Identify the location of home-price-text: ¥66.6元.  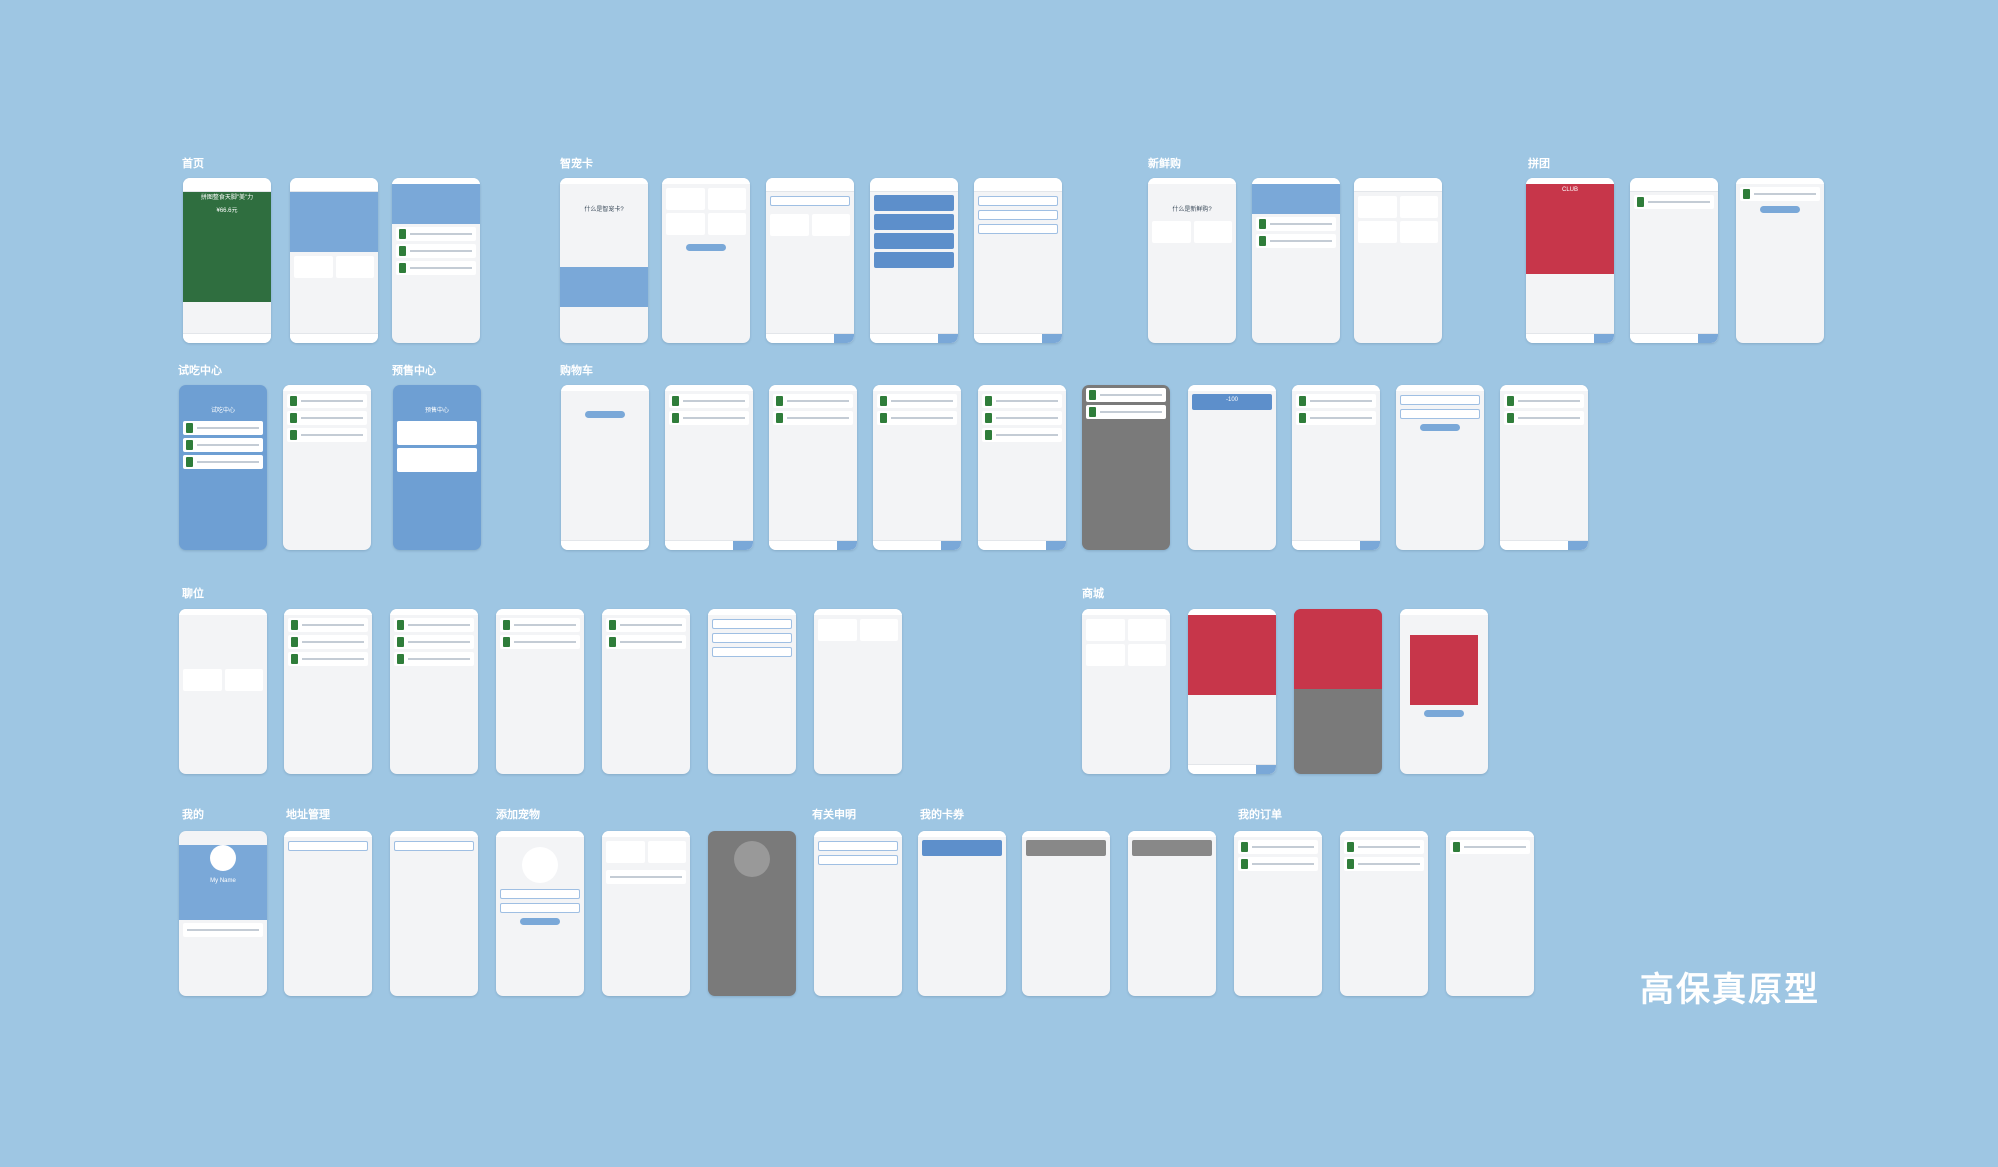
(227, 211).